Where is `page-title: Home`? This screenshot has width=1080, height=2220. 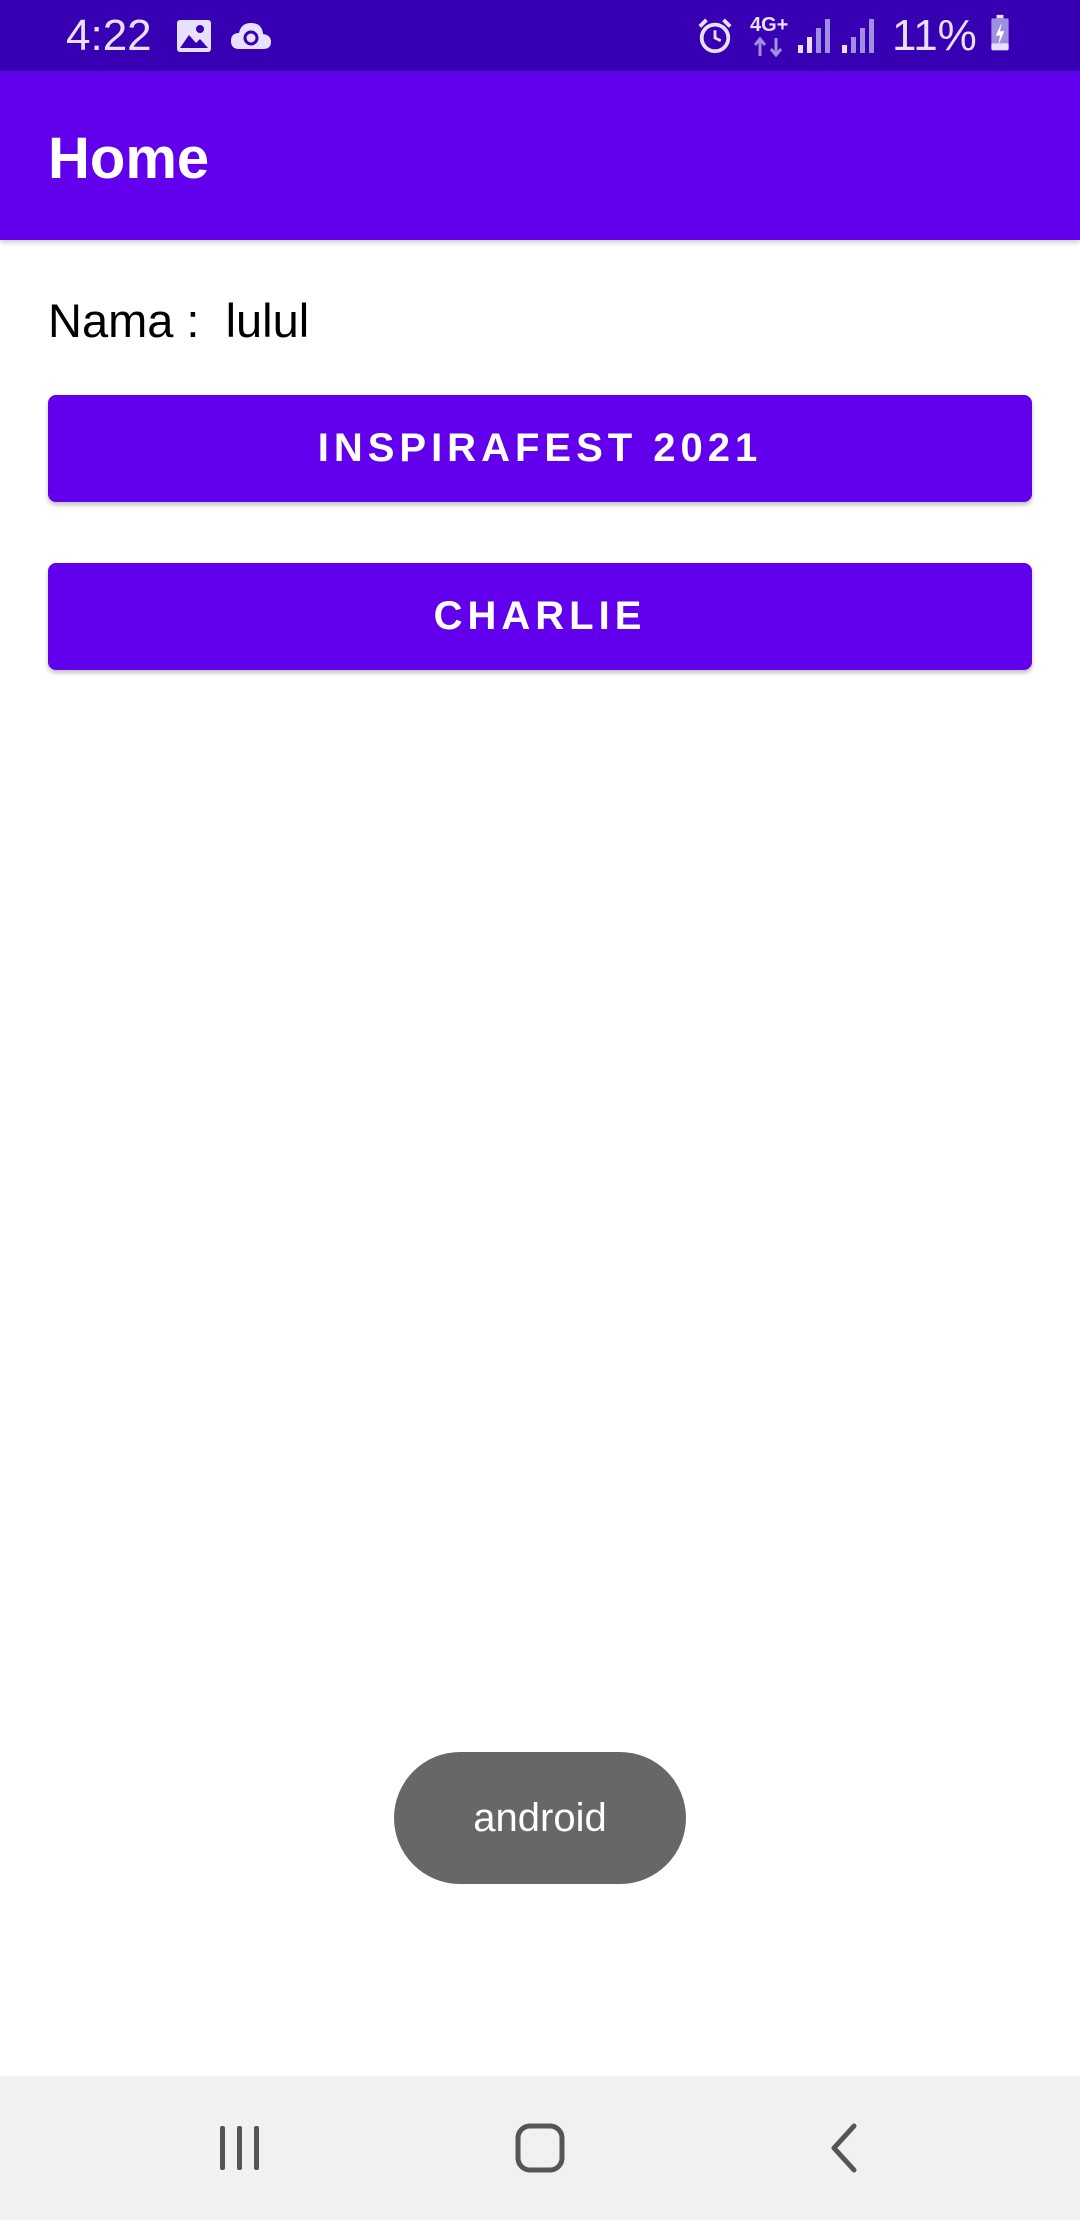 page-title: Home is located at coordinates (129, 158).